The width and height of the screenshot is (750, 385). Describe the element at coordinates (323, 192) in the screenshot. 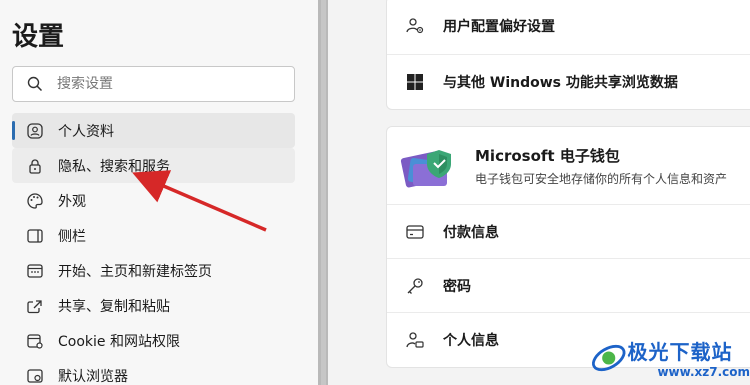

I see `pane-splitter-handle` at that location.